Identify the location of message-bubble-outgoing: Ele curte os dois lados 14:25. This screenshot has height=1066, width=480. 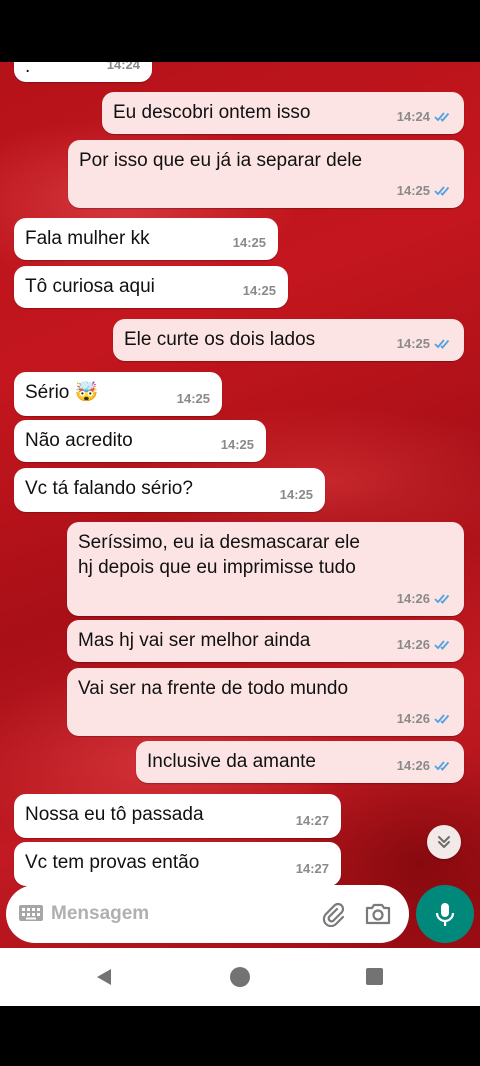
(288, 340).